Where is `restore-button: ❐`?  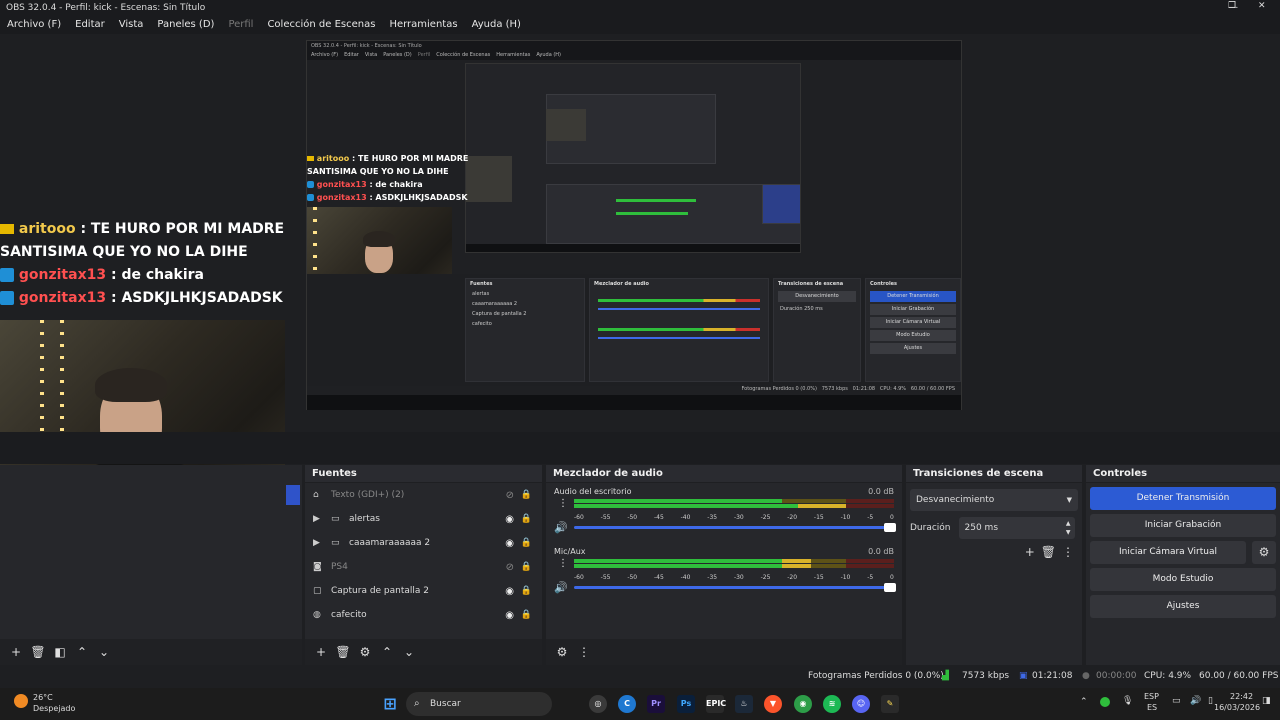 restore-button: ❐ is located at coordinates (1232, 6).